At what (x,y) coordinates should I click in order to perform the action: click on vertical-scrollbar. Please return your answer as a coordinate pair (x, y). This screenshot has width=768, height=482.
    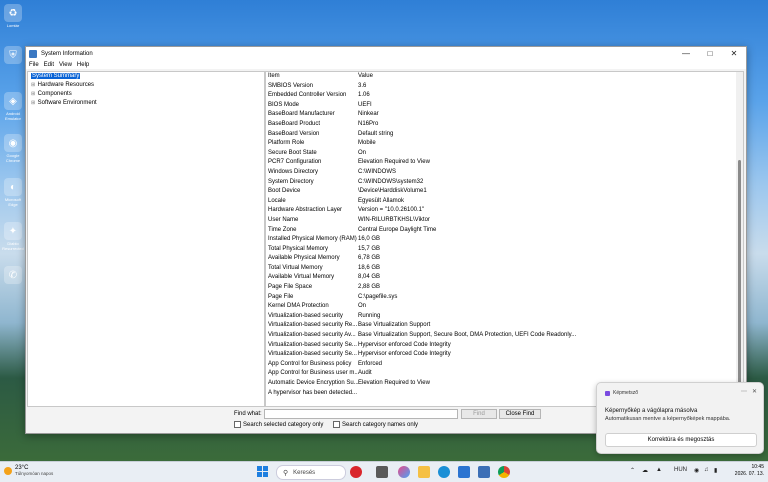
    Looking at the image, I should click on (739, 239).